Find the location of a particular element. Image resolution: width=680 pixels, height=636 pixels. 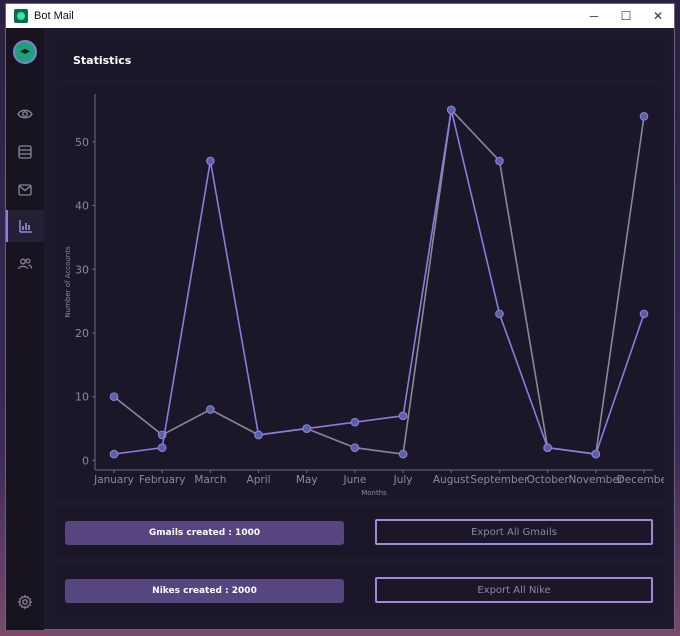

y-tick-label: 30 is located at coordinates (82, 269).